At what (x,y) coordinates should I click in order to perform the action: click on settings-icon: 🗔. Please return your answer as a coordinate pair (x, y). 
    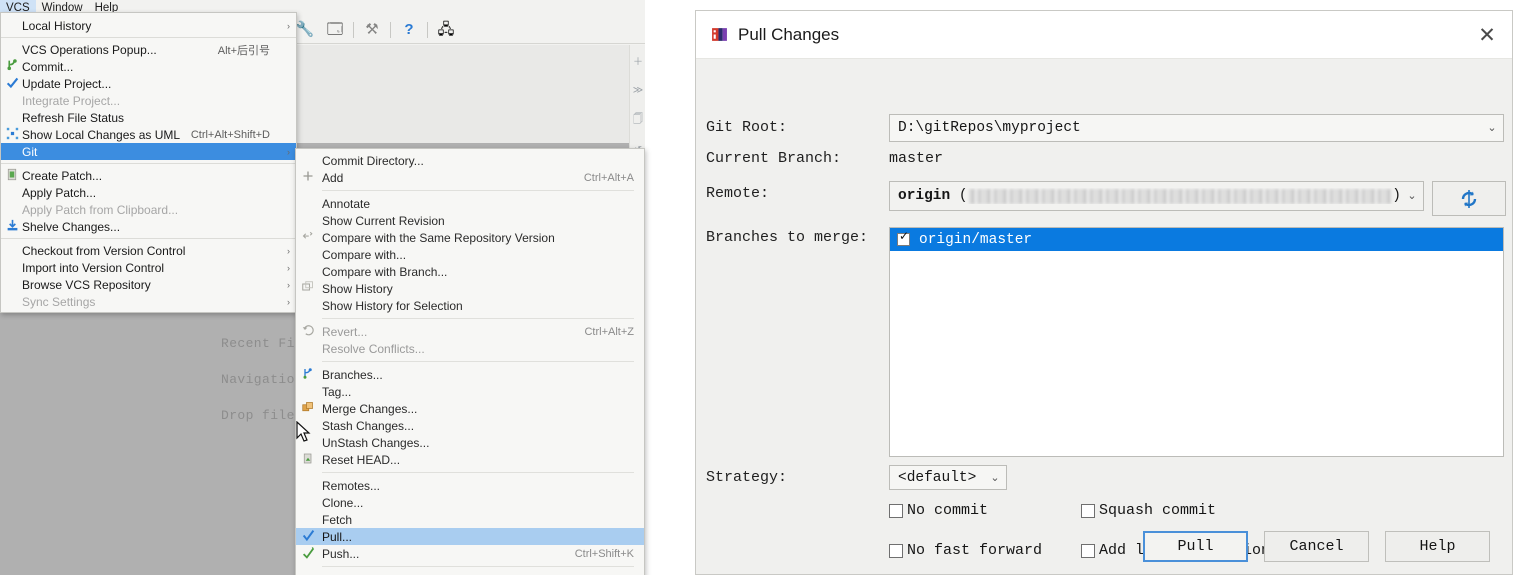
    Looking at the image, I should click on (335, 30).